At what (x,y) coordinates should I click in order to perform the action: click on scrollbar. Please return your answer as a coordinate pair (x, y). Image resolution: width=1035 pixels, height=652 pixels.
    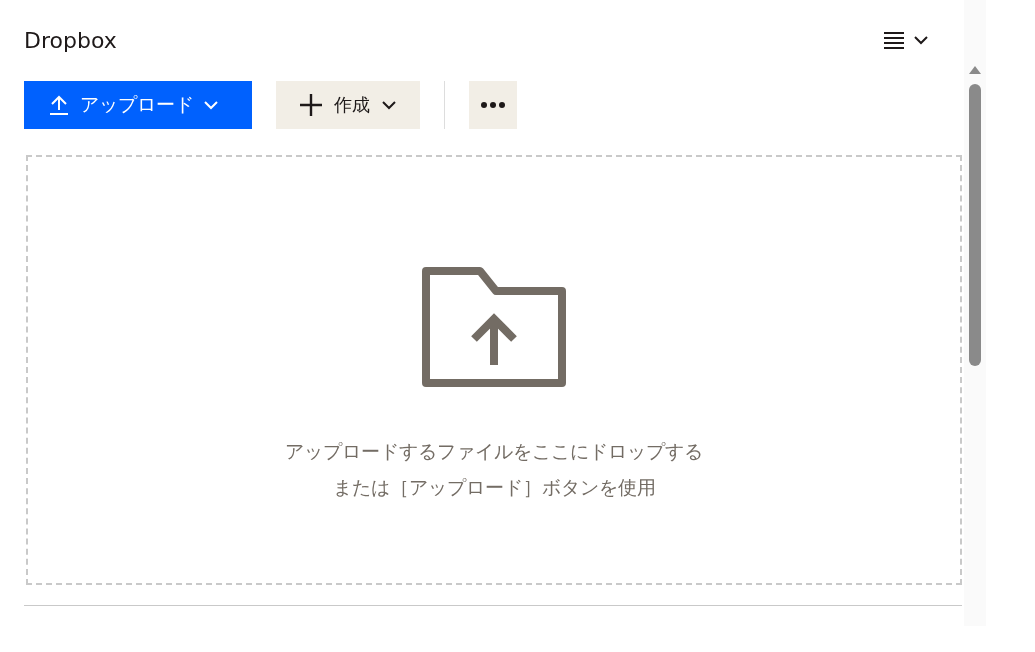
    Looking at the image, I should click on (975, 313).